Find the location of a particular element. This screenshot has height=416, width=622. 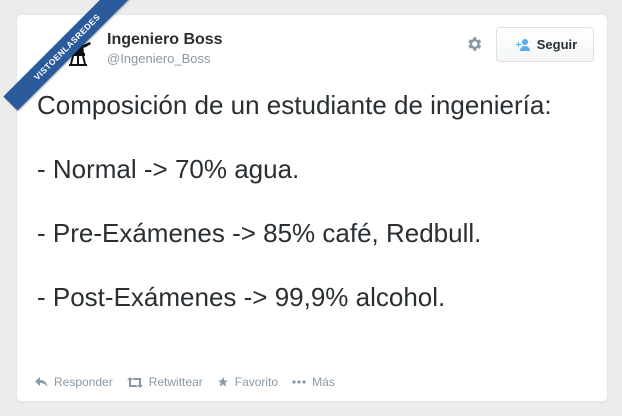

more-button: Más is located at coordinates (313, 382).